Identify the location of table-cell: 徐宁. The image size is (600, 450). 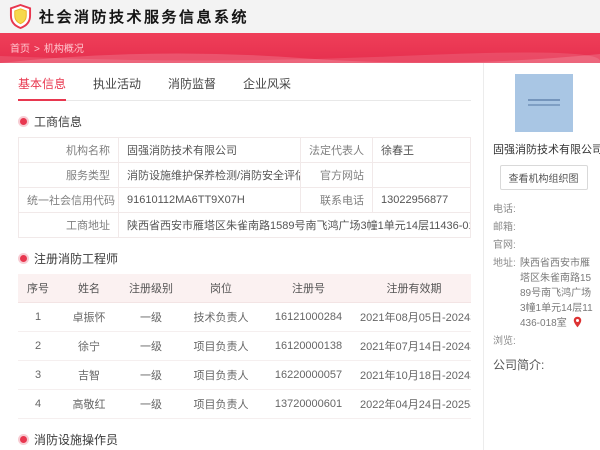
(89, 346).